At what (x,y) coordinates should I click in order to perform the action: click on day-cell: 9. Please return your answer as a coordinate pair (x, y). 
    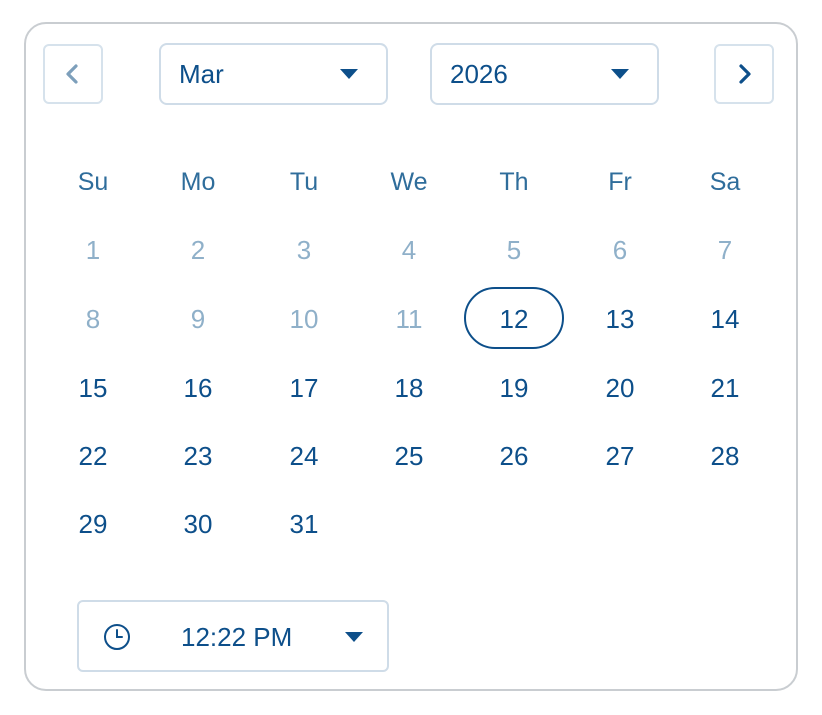
    Looking at the image, I should click on (198, 319).